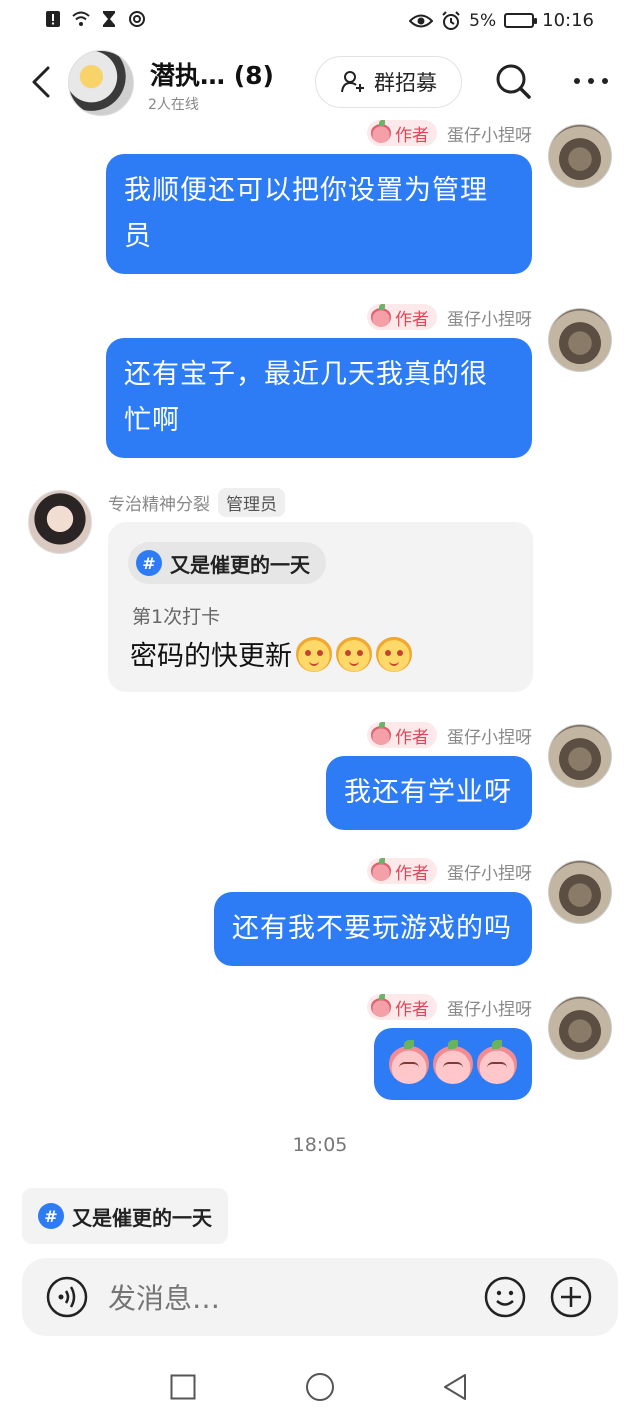 The image size is (640, 1422). Describe the element at coordinates (41, 82) in the screenshot. I see `back-arrow-icon` at that location.